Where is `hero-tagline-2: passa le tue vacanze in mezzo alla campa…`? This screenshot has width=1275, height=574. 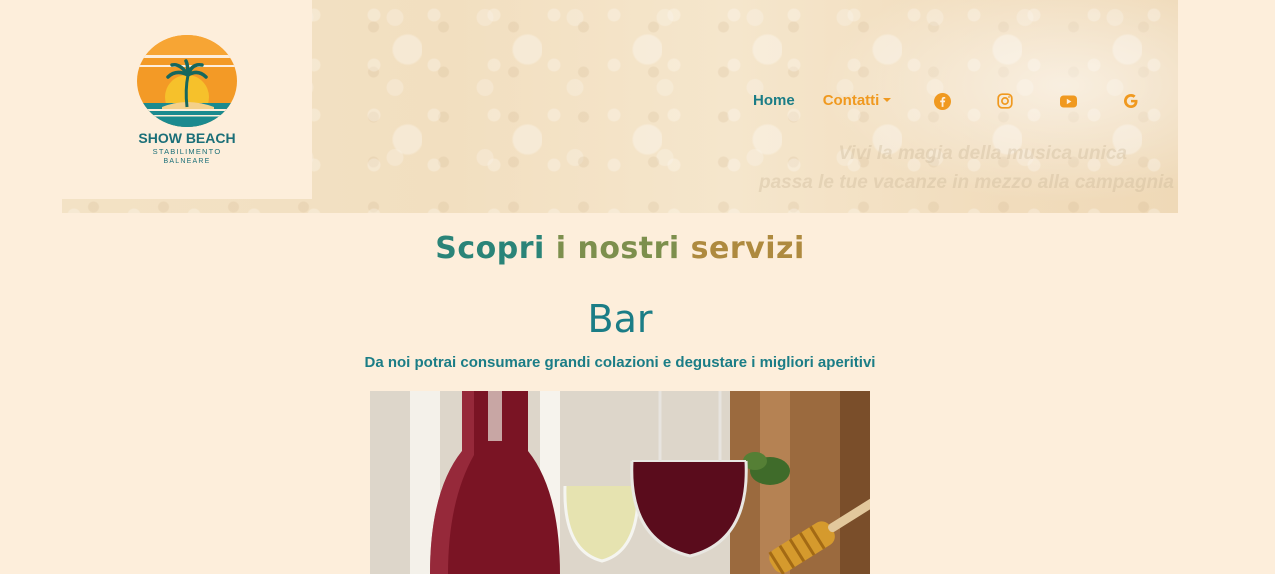 hero-tagline-2: passa le tue vacanze in mezzo alla campa… is located at coordinates (966, 182).